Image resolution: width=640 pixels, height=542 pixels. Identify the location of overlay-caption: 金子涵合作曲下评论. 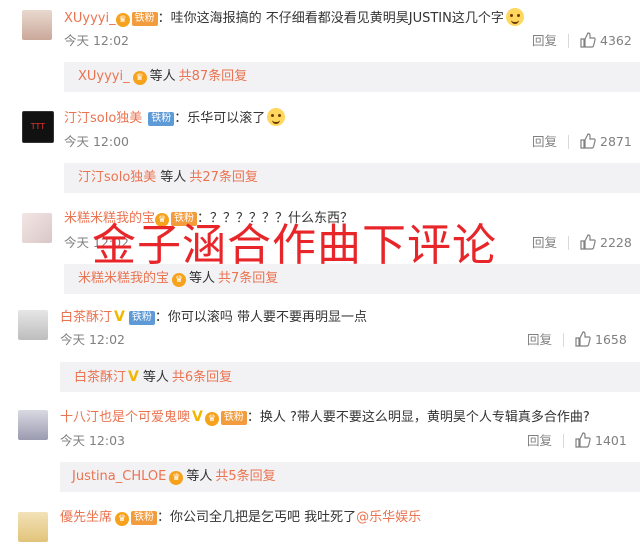
(294, 245).